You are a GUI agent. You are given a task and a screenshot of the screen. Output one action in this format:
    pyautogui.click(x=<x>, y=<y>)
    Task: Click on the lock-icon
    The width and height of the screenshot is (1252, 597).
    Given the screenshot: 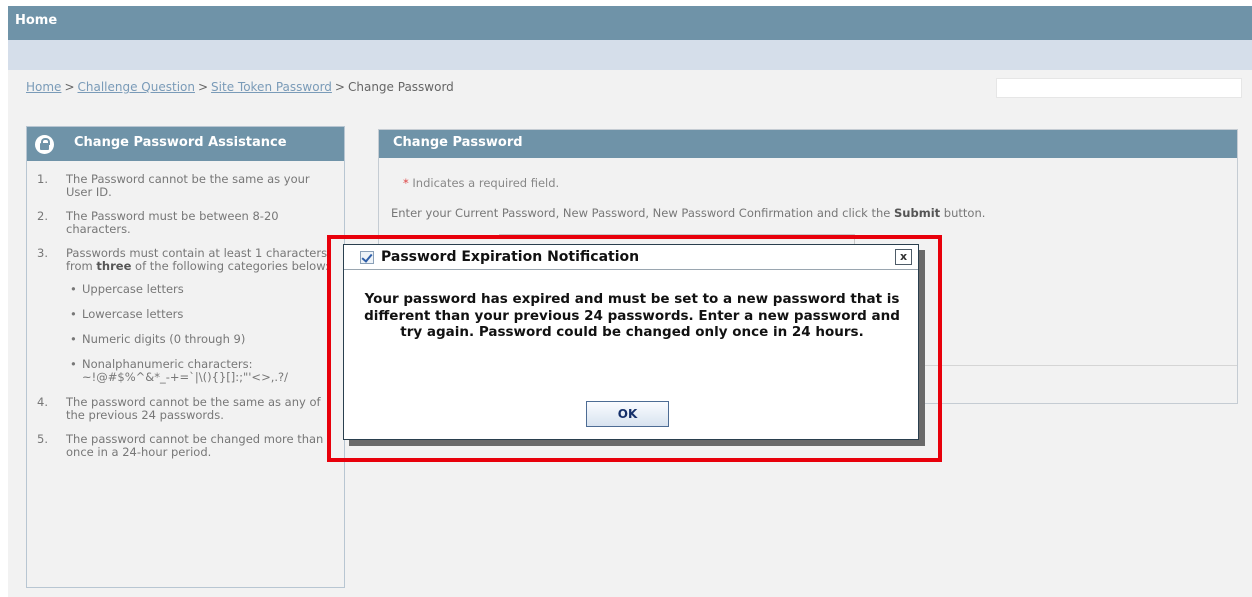 What is the action you would take?
    pyautogui.click(x=44, y=144)
    